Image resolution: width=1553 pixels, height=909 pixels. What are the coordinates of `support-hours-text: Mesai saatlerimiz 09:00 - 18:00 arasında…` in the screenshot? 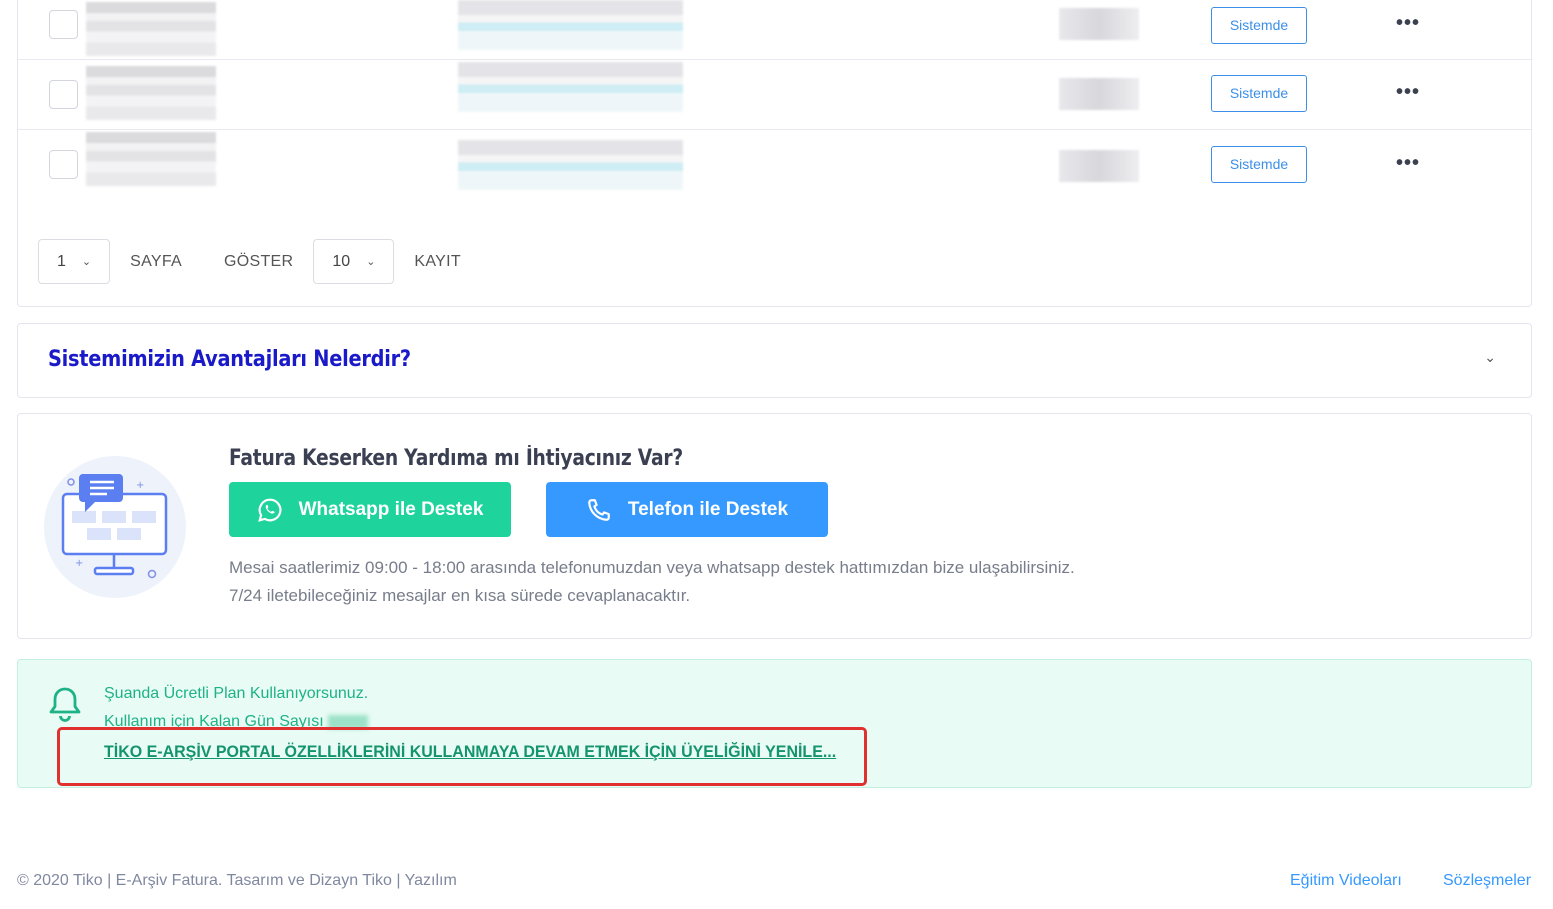 It's located at (652, 567).